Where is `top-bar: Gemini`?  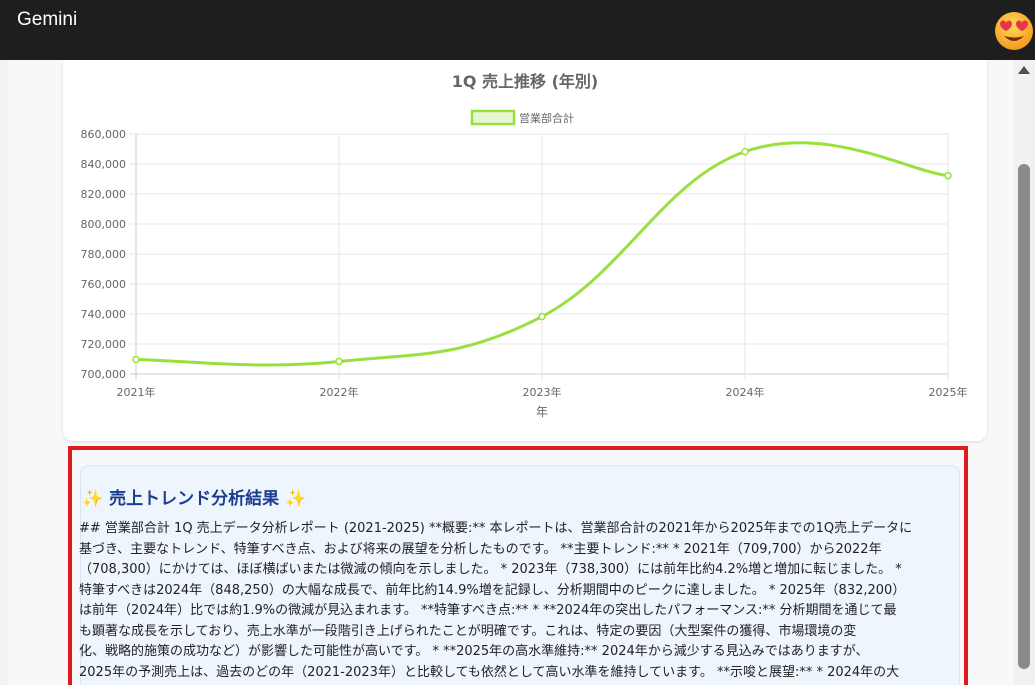 top-bar: Gemini is located at coordinates (517, 30).